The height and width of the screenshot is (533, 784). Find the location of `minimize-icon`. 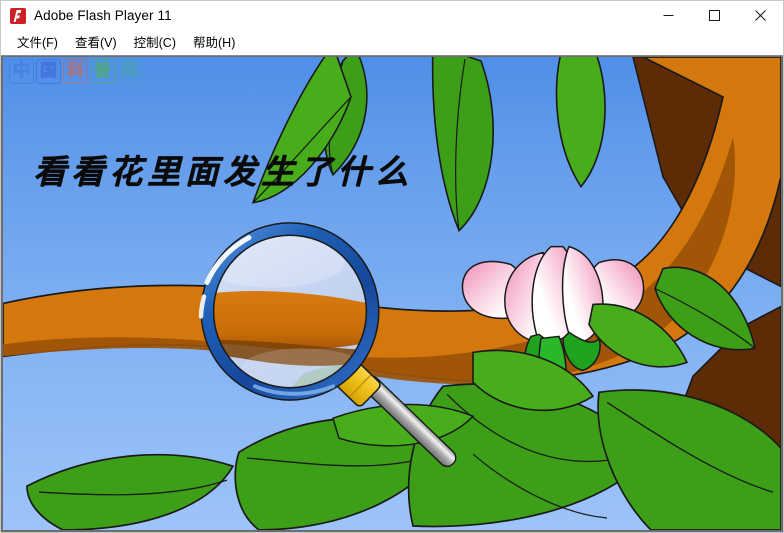

minimize-icon is located at coordinates (668, 15).